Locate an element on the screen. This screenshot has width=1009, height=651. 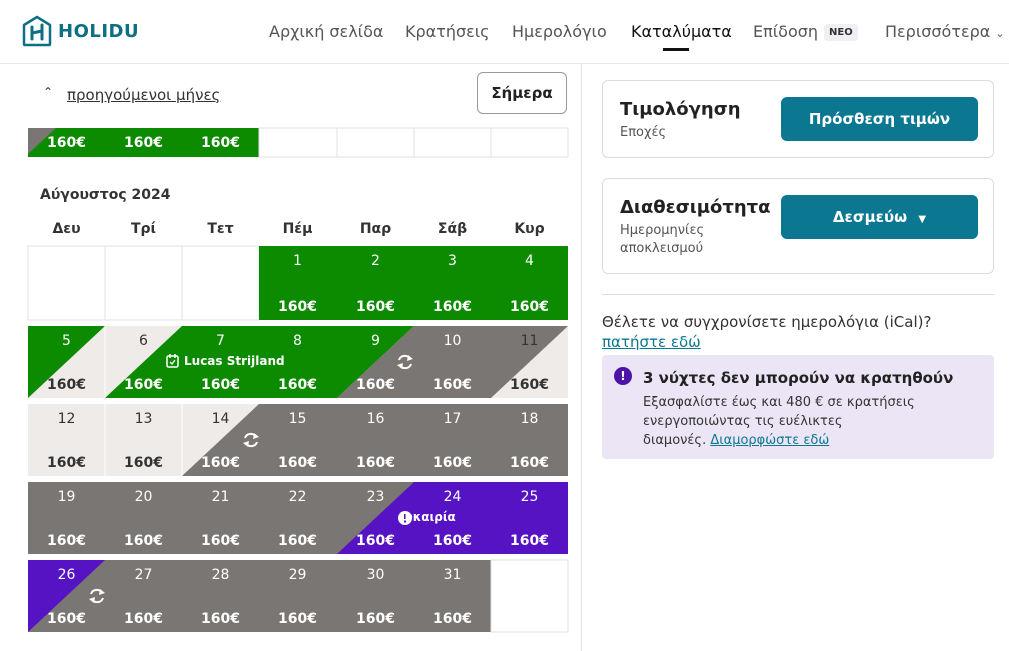
day-number: 4 is located at coordinates (529, 261).